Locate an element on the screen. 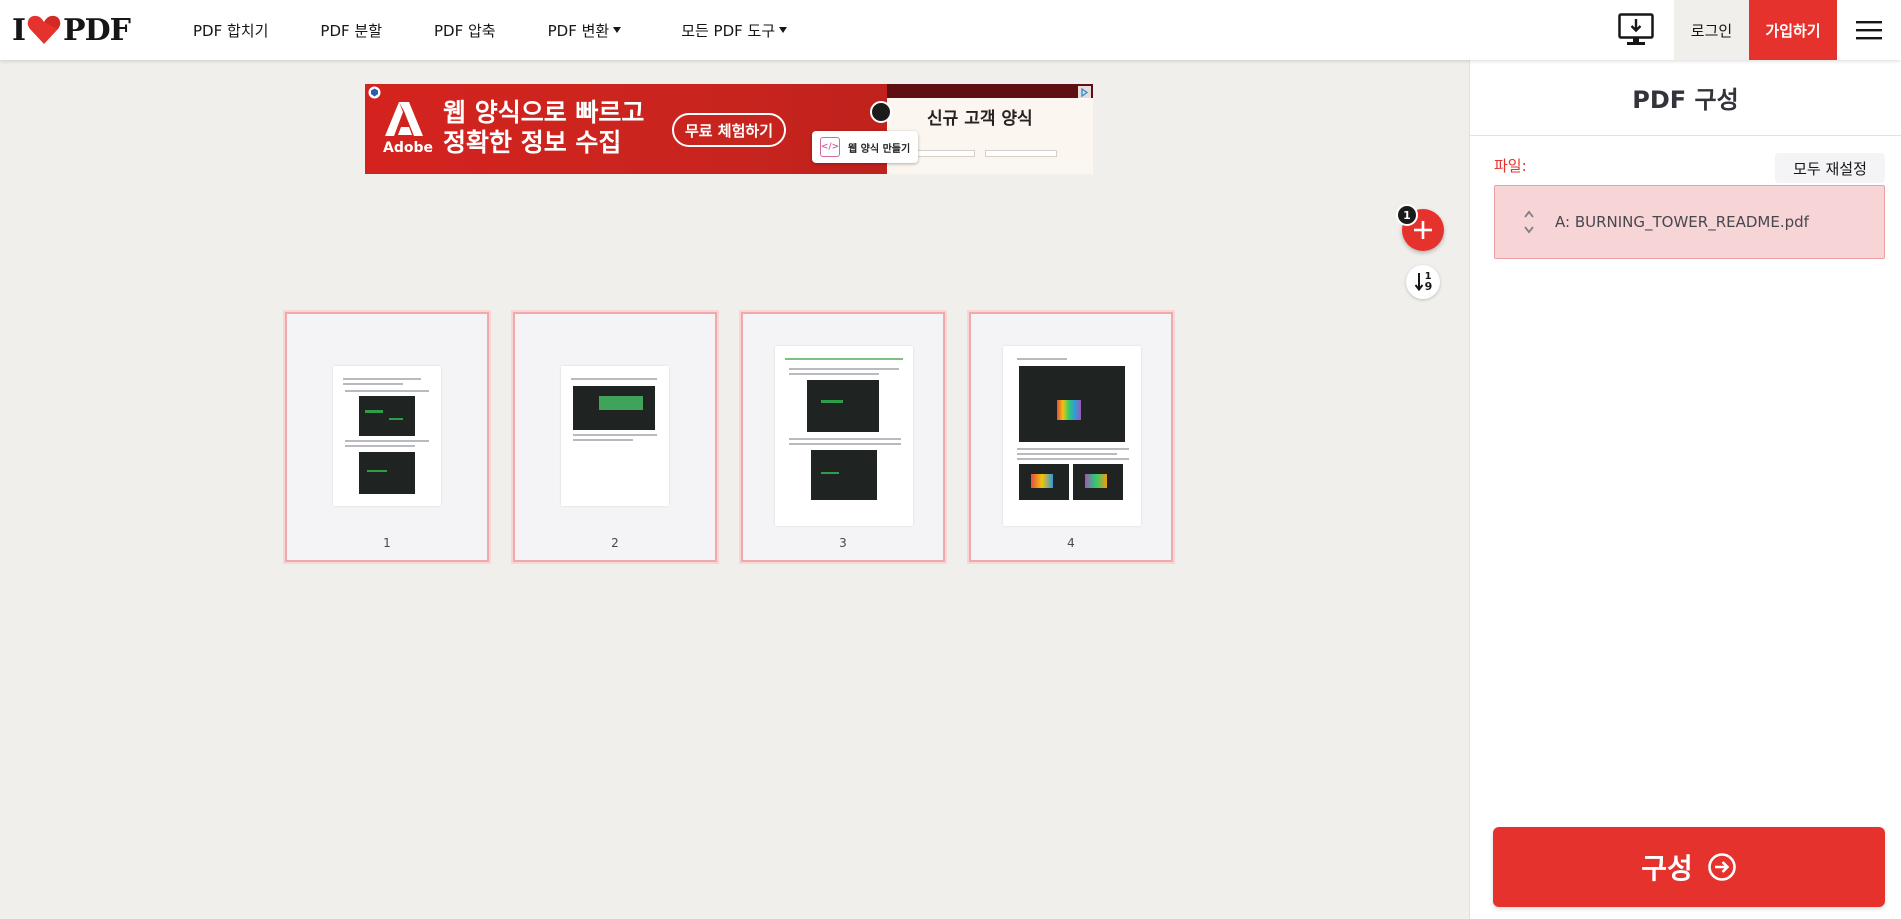  ad-headline: 웹 양식으로 빠르고 정확한 정보 수집 is located at coordinates (543, 128).